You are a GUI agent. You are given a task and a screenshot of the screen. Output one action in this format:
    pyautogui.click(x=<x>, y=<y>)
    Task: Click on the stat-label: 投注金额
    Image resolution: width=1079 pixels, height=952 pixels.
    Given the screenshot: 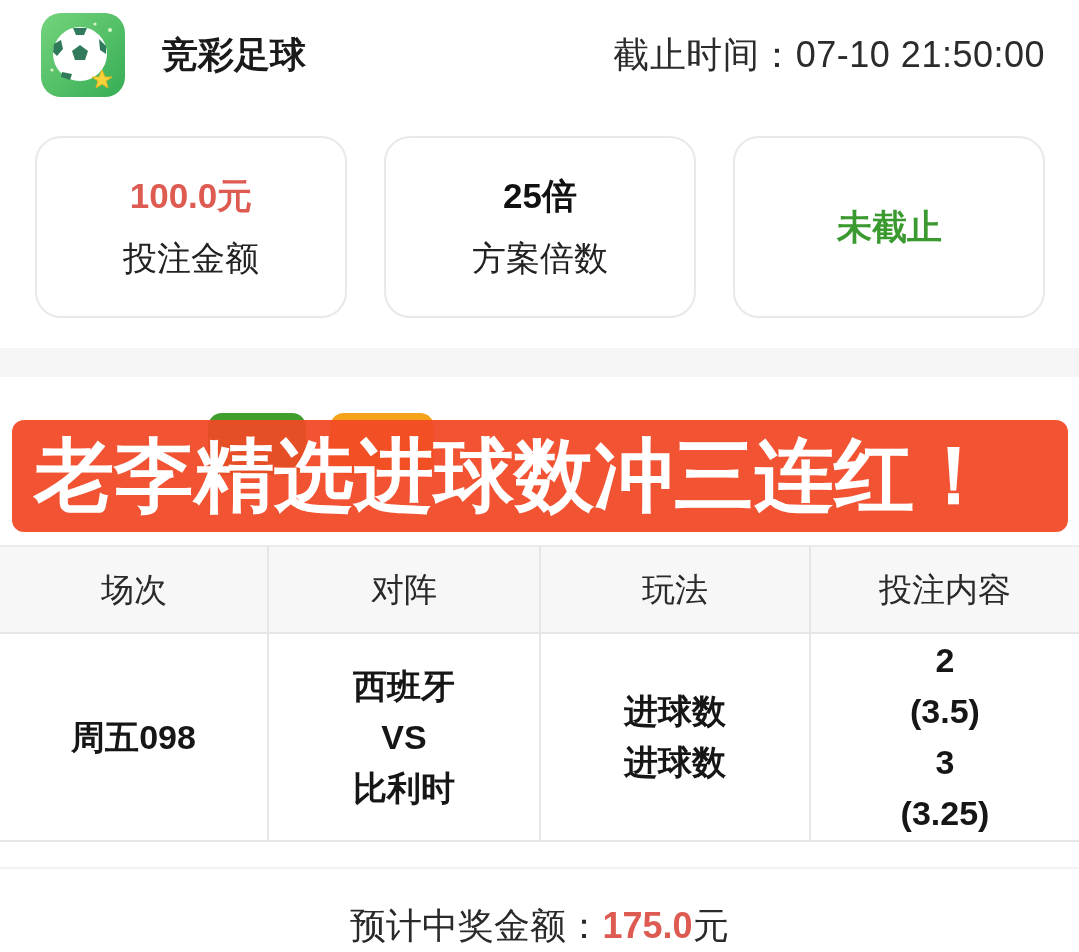 What is the action you would take?
    pyautogui.click(x=191, y=258)
    